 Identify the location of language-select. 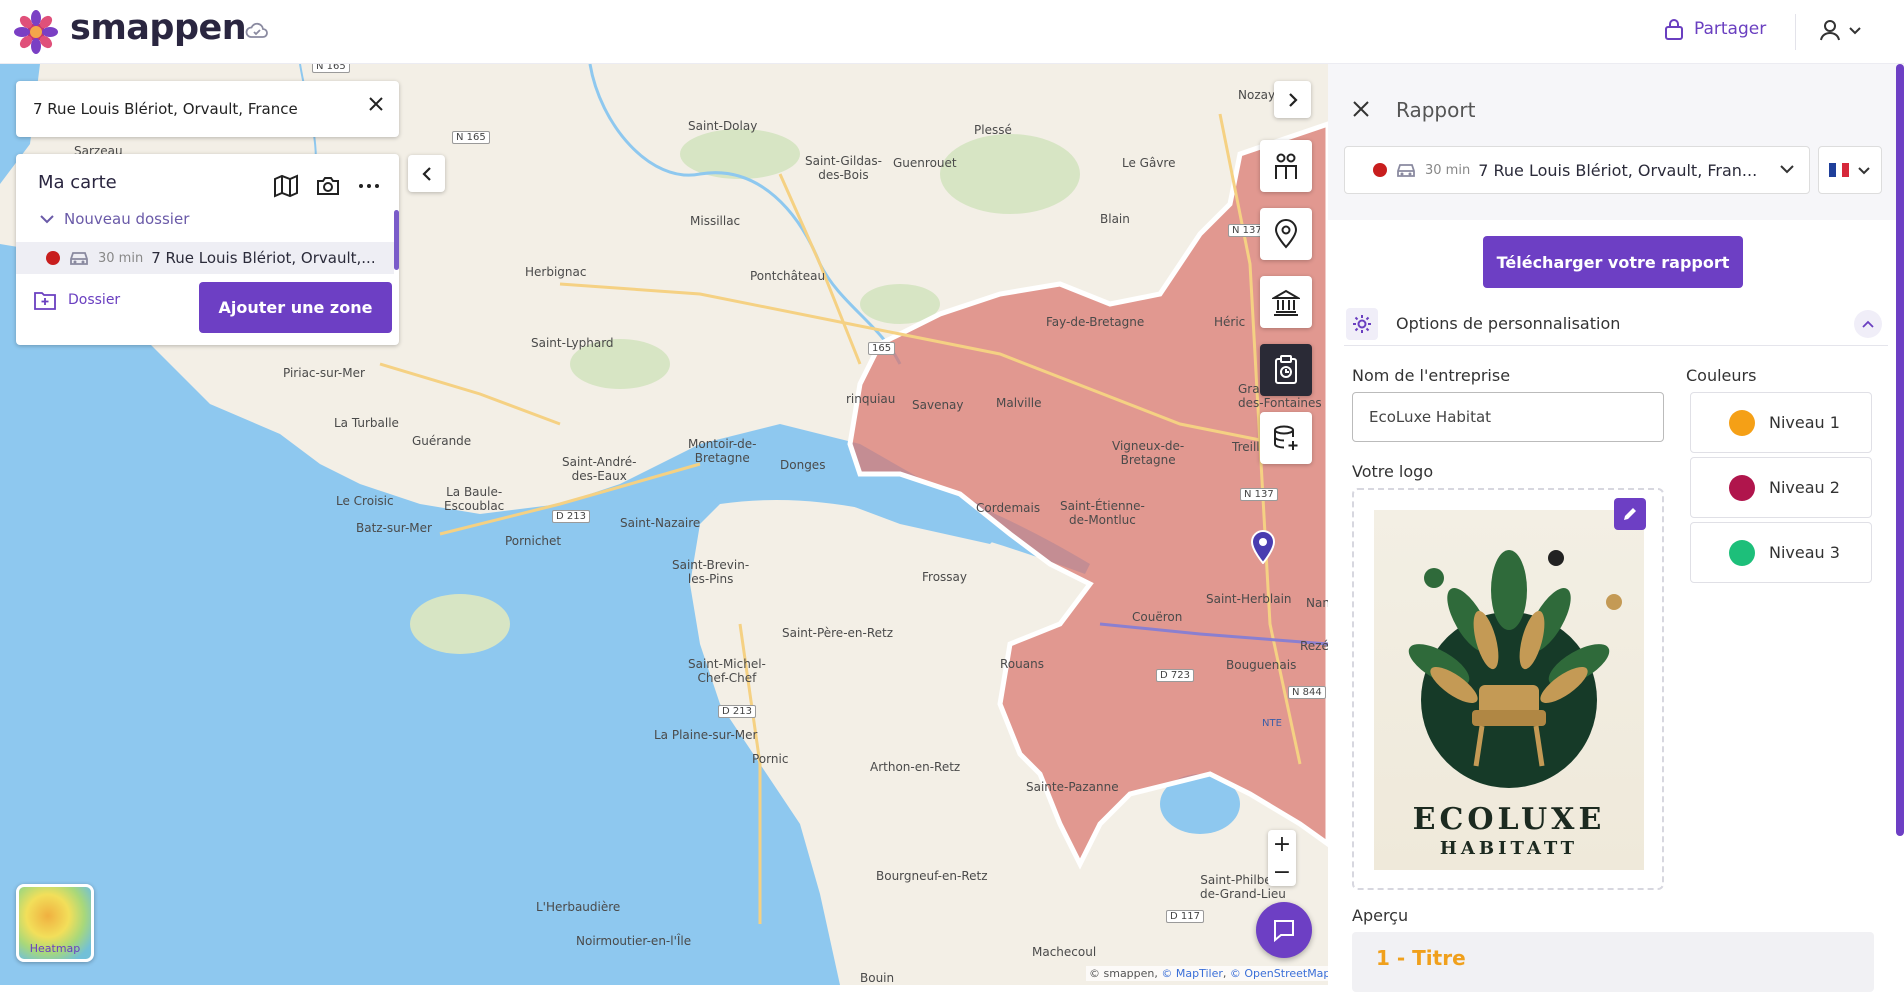
(1850, 170).